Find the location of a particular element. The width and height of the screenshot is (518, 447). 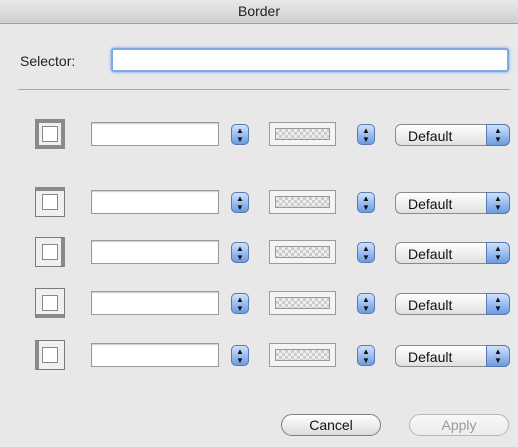

selector-input is located at coordinates (310, 60).